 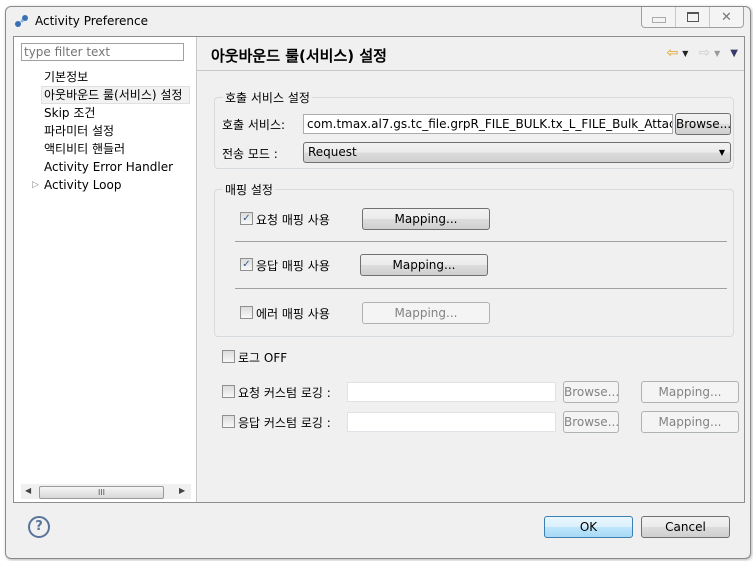 I want to click on response-custom-logging-checkbox, so click(x=228, y=421).